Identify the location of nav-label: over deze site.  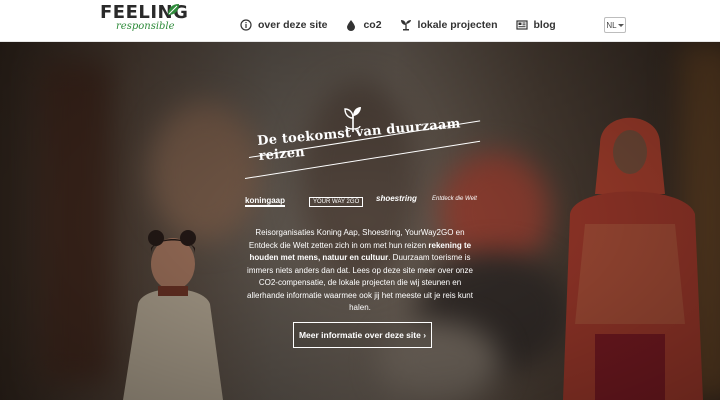
(293, 25).